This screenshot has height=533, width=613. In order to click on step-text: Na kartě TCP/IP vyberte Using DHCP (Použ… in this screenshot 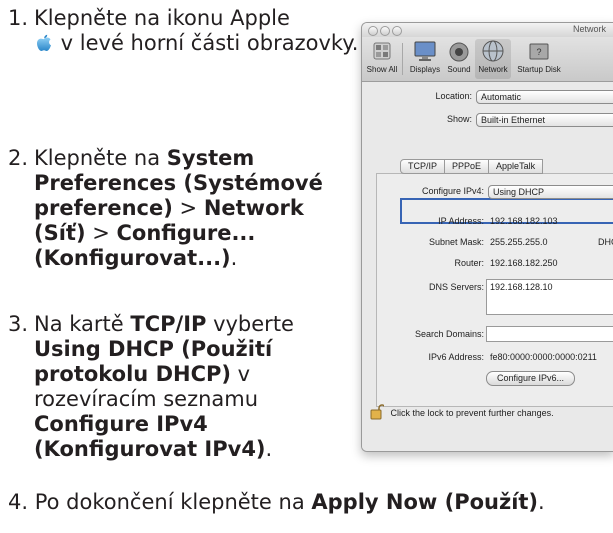, I will do `click(197, 387)`.